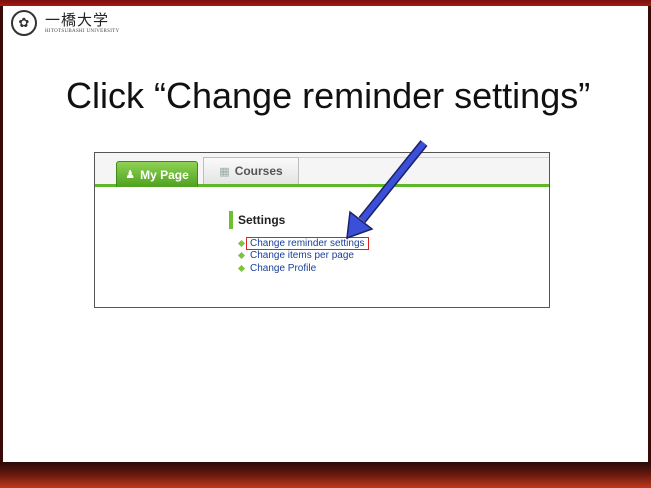 This screenshot has width=651, height=488. I want to click on settings-heading: Settings, so click(257, 220).